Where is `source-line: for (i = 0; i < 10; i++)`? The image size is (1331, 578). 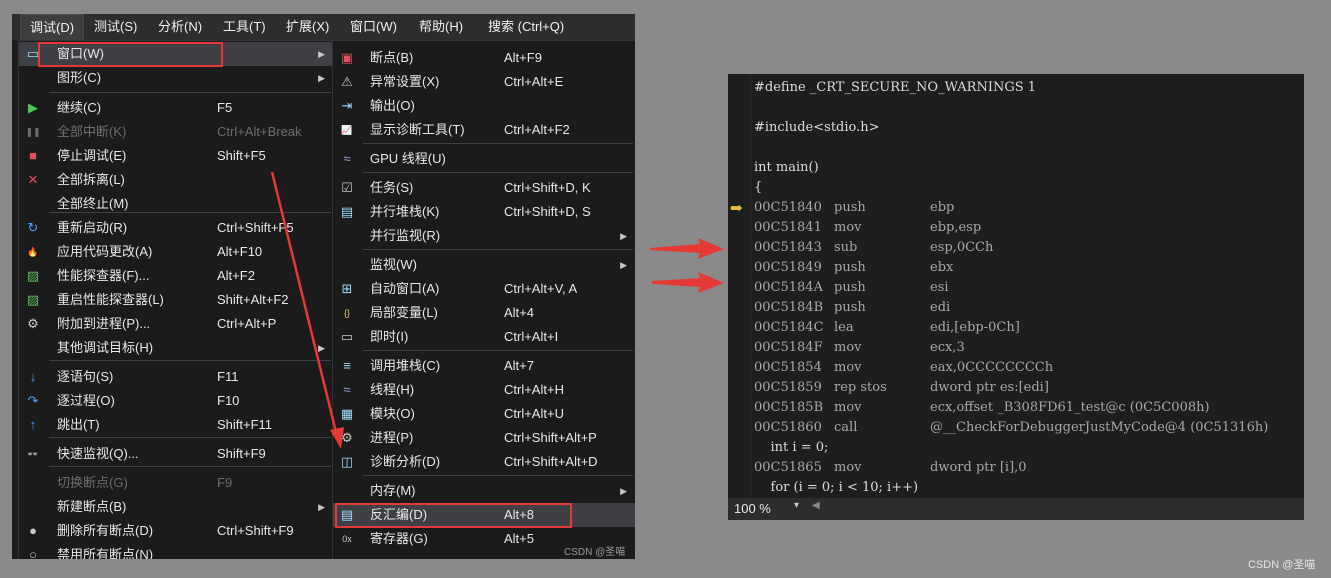 source-line: for (i = 0; i < 10; i++) is located at coordinates (836, 487).